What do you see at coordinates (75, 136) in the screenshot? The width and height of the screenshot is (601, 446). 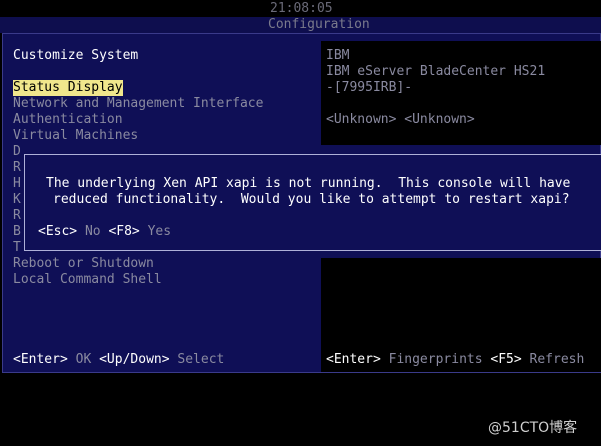 I see `menu-item-virtual-machines: Virtual Machines` at bounding box center [75, 136].